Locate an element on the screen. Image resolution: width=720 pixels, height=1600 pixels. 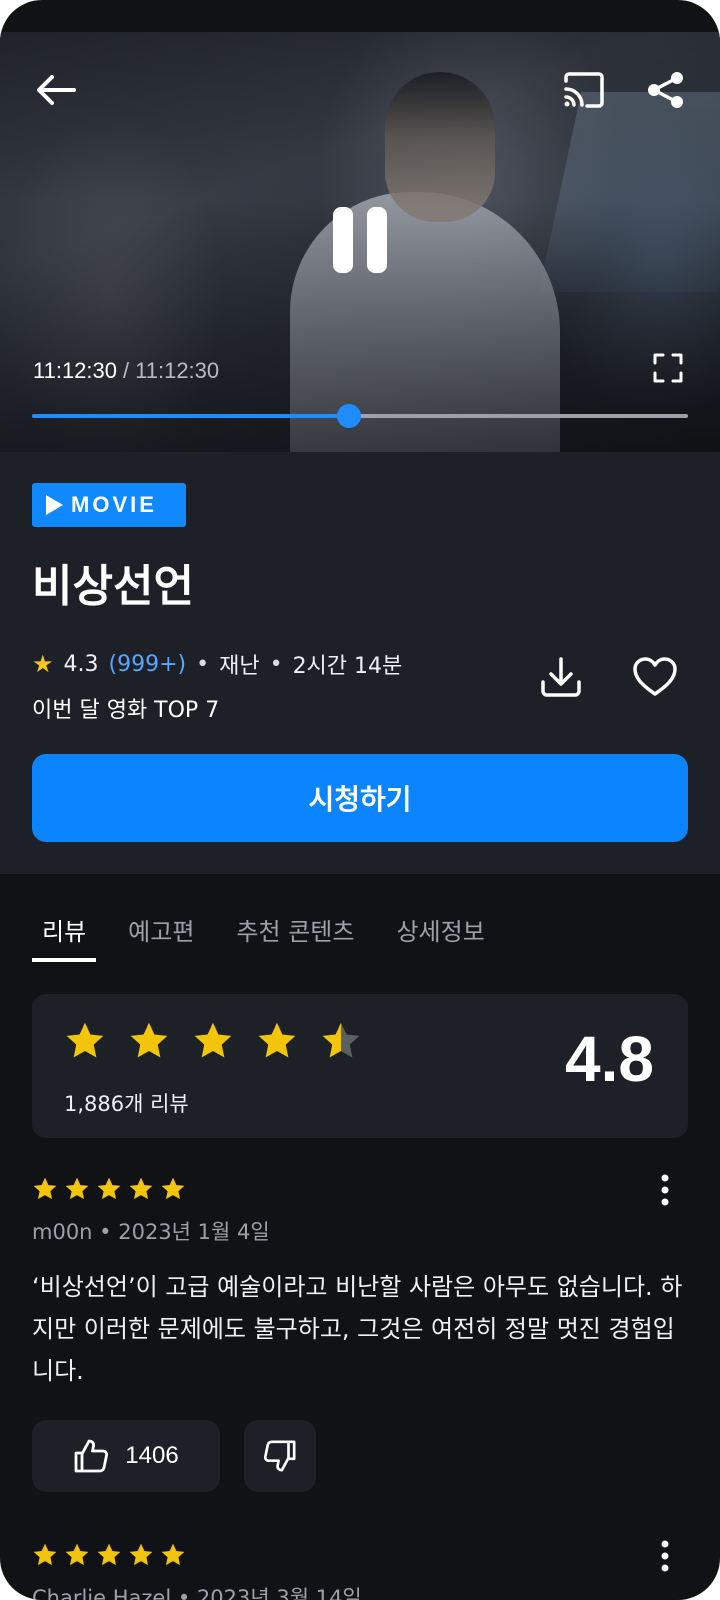
tab-details: 상세정보 is located at coordinates (440, 933).